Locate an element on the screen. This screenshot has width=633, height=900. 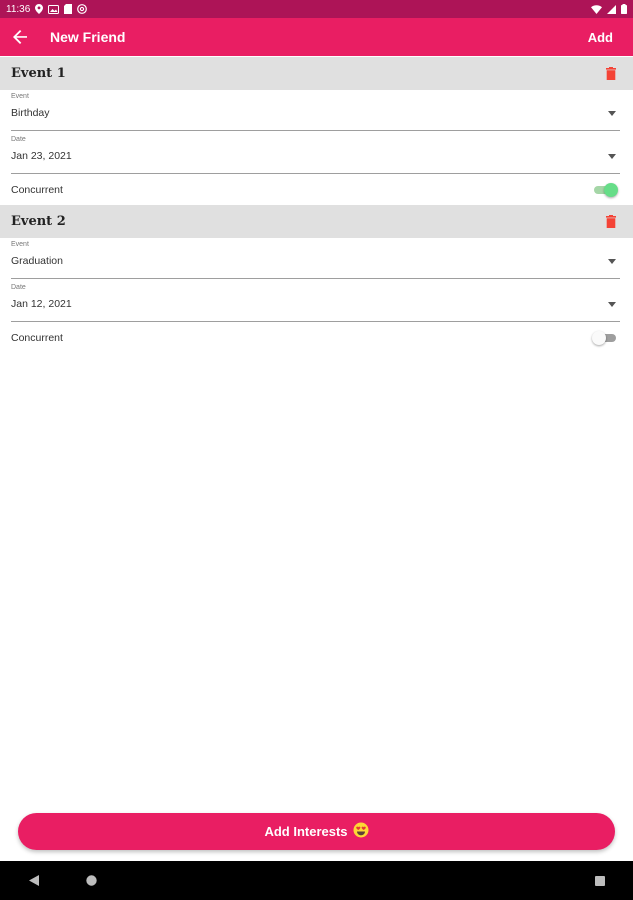
system-nav-bar is located at coordinates (316, 880).